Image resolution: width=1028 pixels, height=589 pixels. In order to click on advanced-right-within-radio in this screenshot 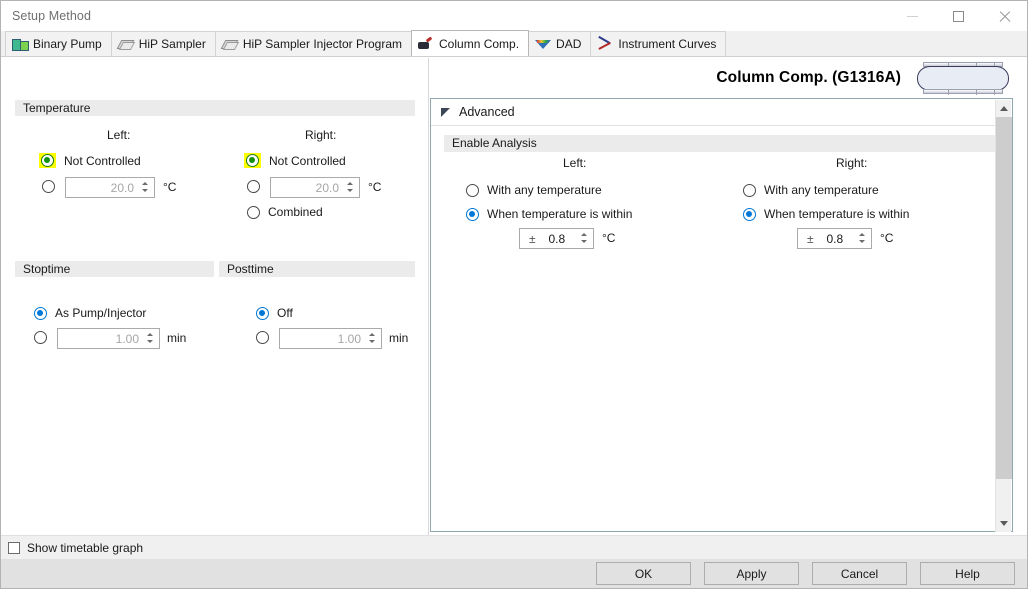, I will do `click(749, 214)`.